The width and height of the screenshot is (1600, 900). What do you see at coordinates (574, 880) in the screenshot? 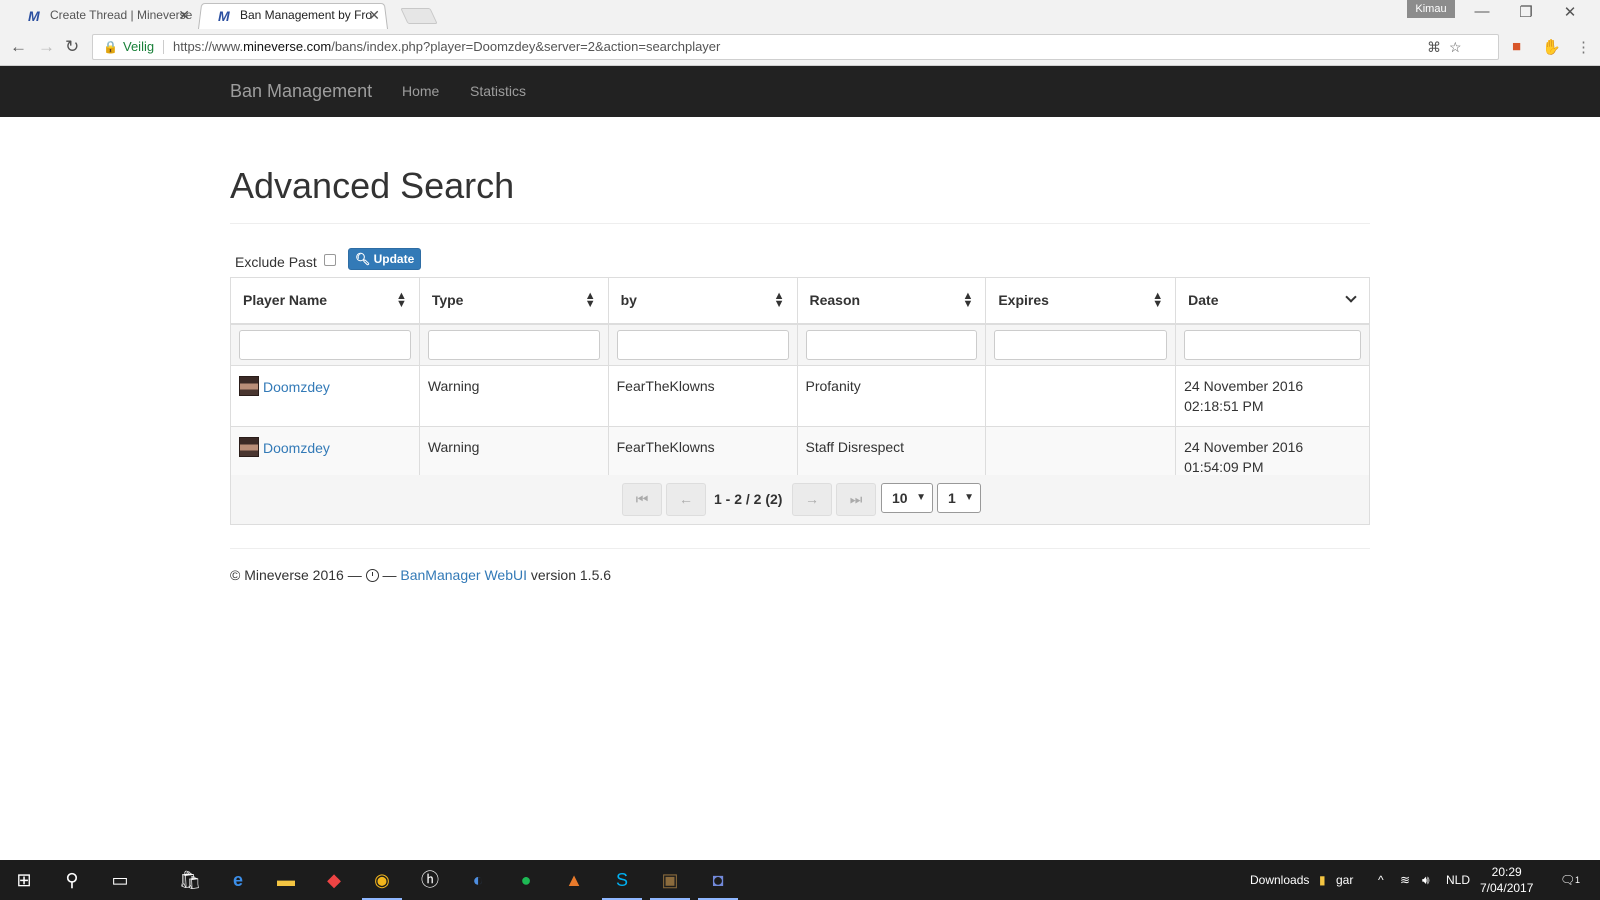
I see `app-icon: ▲` at bounding box center [574, 880].